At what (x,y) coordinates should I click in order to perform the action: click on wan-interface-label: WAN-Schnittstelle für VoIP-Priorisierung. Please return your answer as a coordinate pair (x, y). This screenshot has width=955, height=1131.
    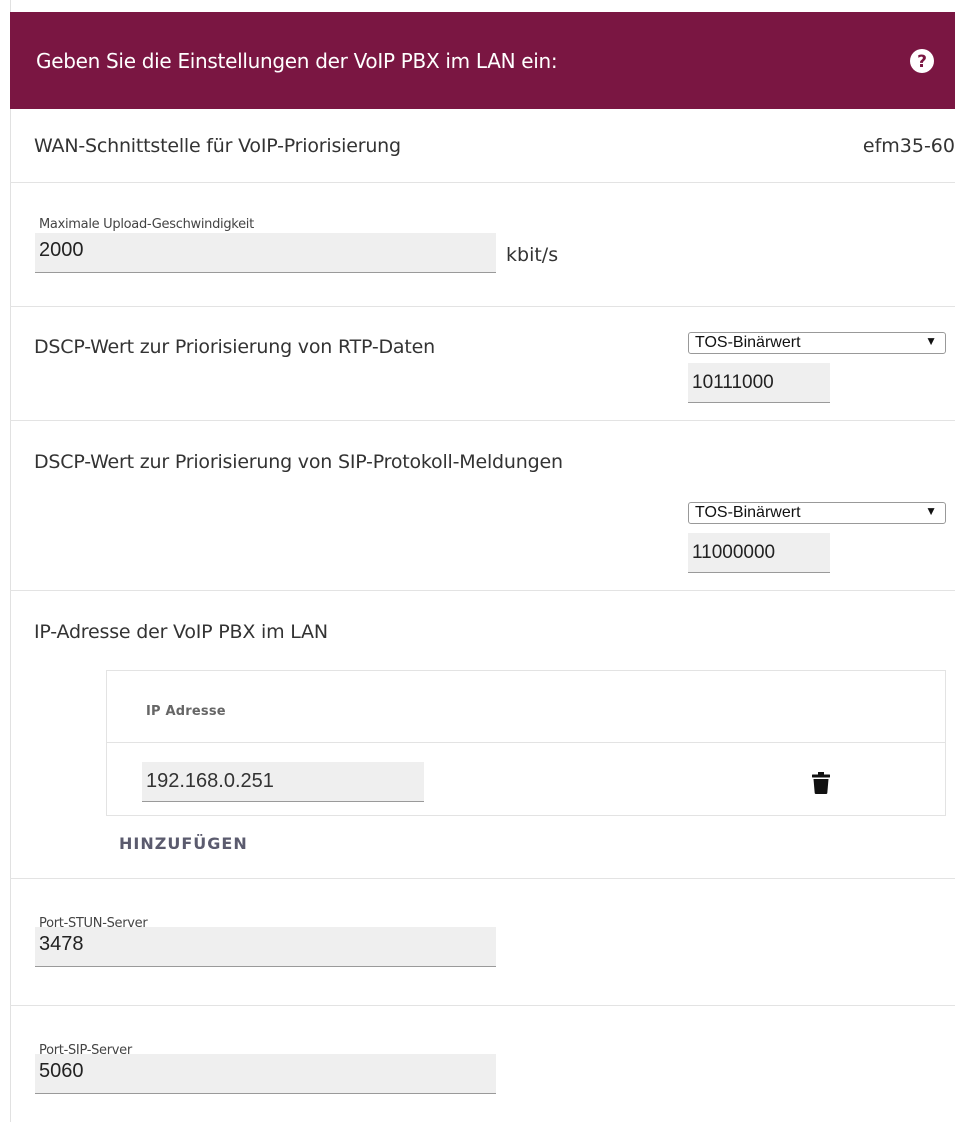
    Looking at the image, I should click on (217, 146).